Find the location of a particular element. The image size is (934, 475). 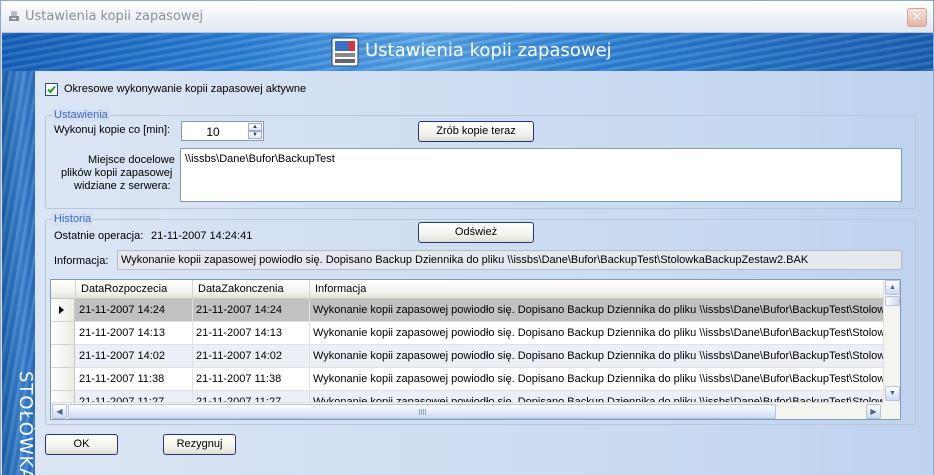

horizontal-scrollbar: ◀ ▶ is located at coordinates (467, 410).